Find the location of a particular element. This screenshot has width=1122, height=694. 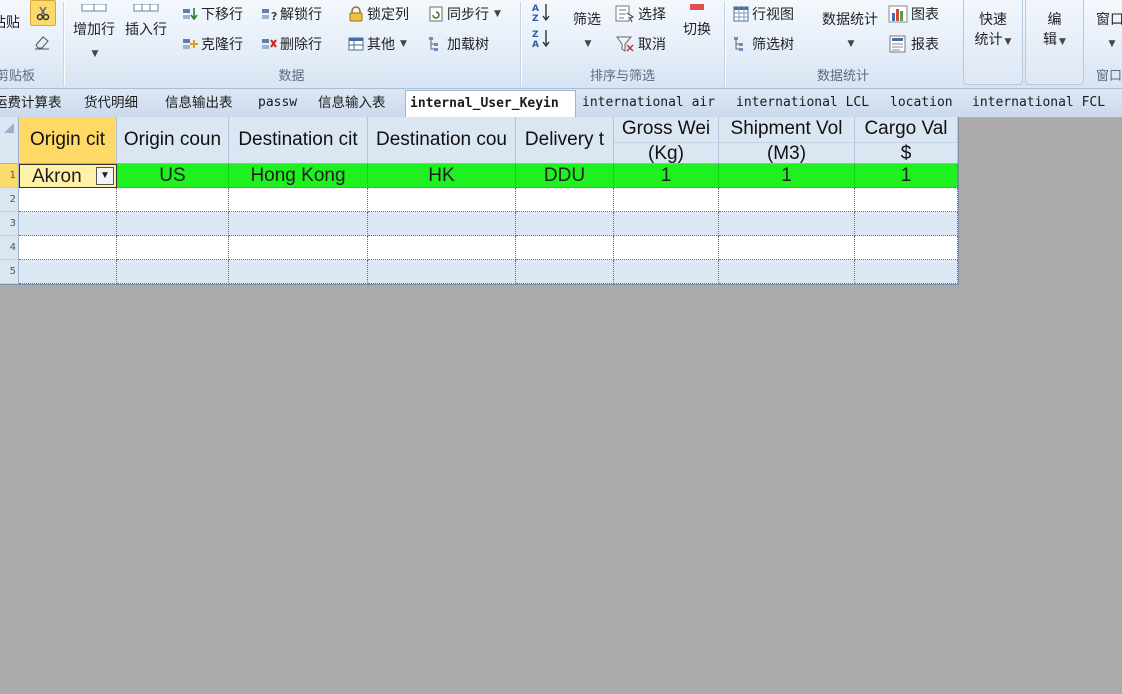

toggle-button: 切换 is located at coordinates (697, 20).